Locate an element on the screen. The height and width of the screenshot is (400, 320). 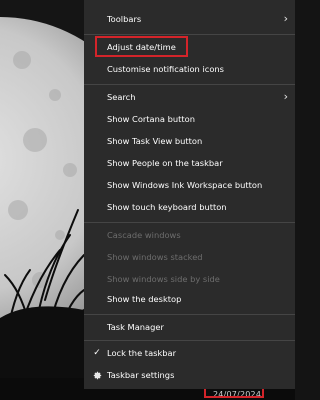
menu-item-label: Customise notification icons is located at coordinates (165, 69).